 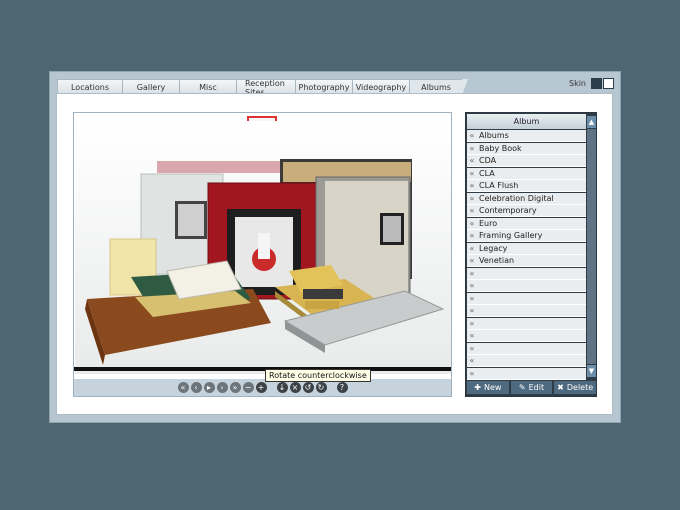 I want to click on rotate-counterclockwise-icon: ↺, so click(x=308, y=387).